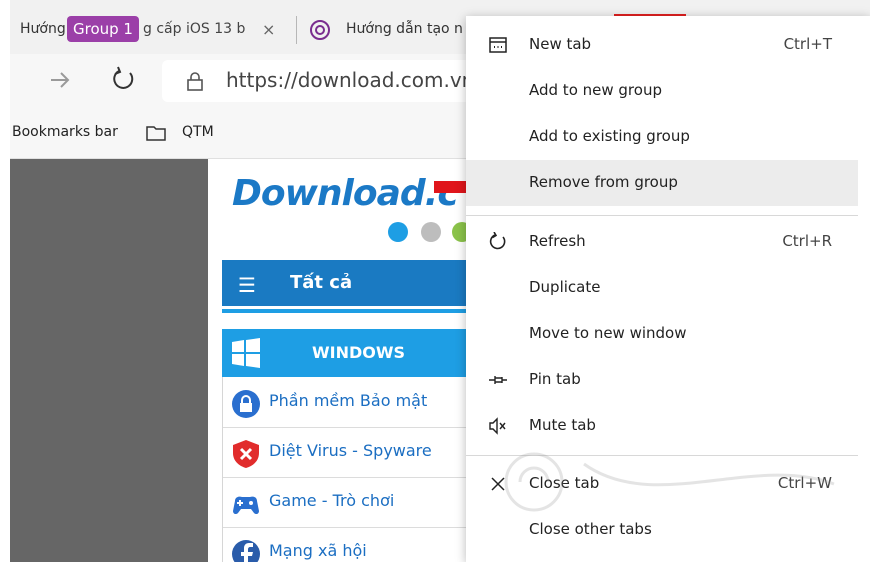 Image resolution: width=870 pixels, height=562 pixels. Describe the element at coordinates (296, 30) in the screenshot. I see `tab-separator` at that location.